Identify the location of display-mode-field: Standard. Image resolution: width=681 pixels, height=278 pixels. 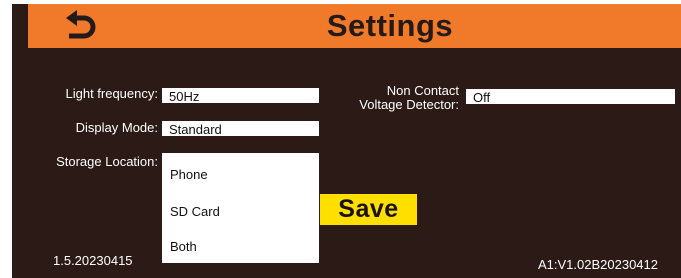
(240, 128).